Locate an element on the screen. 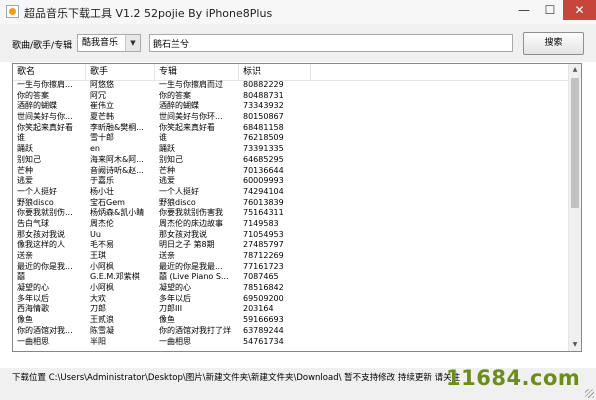  album-cell: 送亲 is located at coordinates (167, 255).